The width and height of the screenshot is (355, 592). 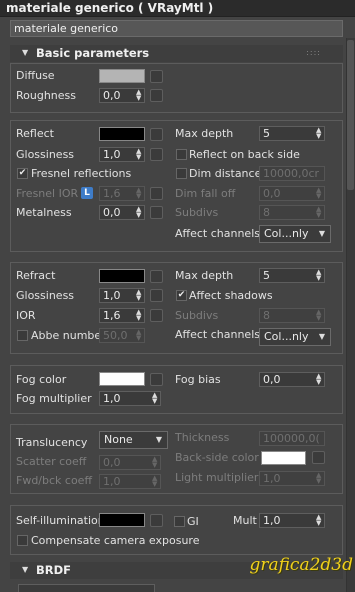 What do you see at coordinates (318, 457) in the screenshot?
I see `back-side-color-map-button` at bounding box center [318, 457].